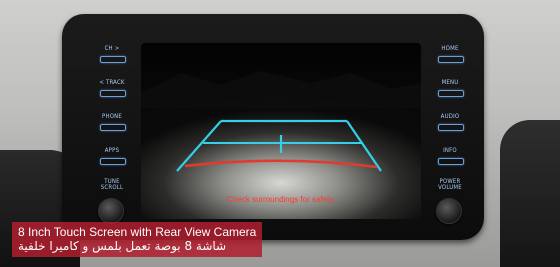 The image size is (560, 267). Describe the element at coordinates (112, 48) in the screenshot. I see `ch-button-label: CH >` at that location.